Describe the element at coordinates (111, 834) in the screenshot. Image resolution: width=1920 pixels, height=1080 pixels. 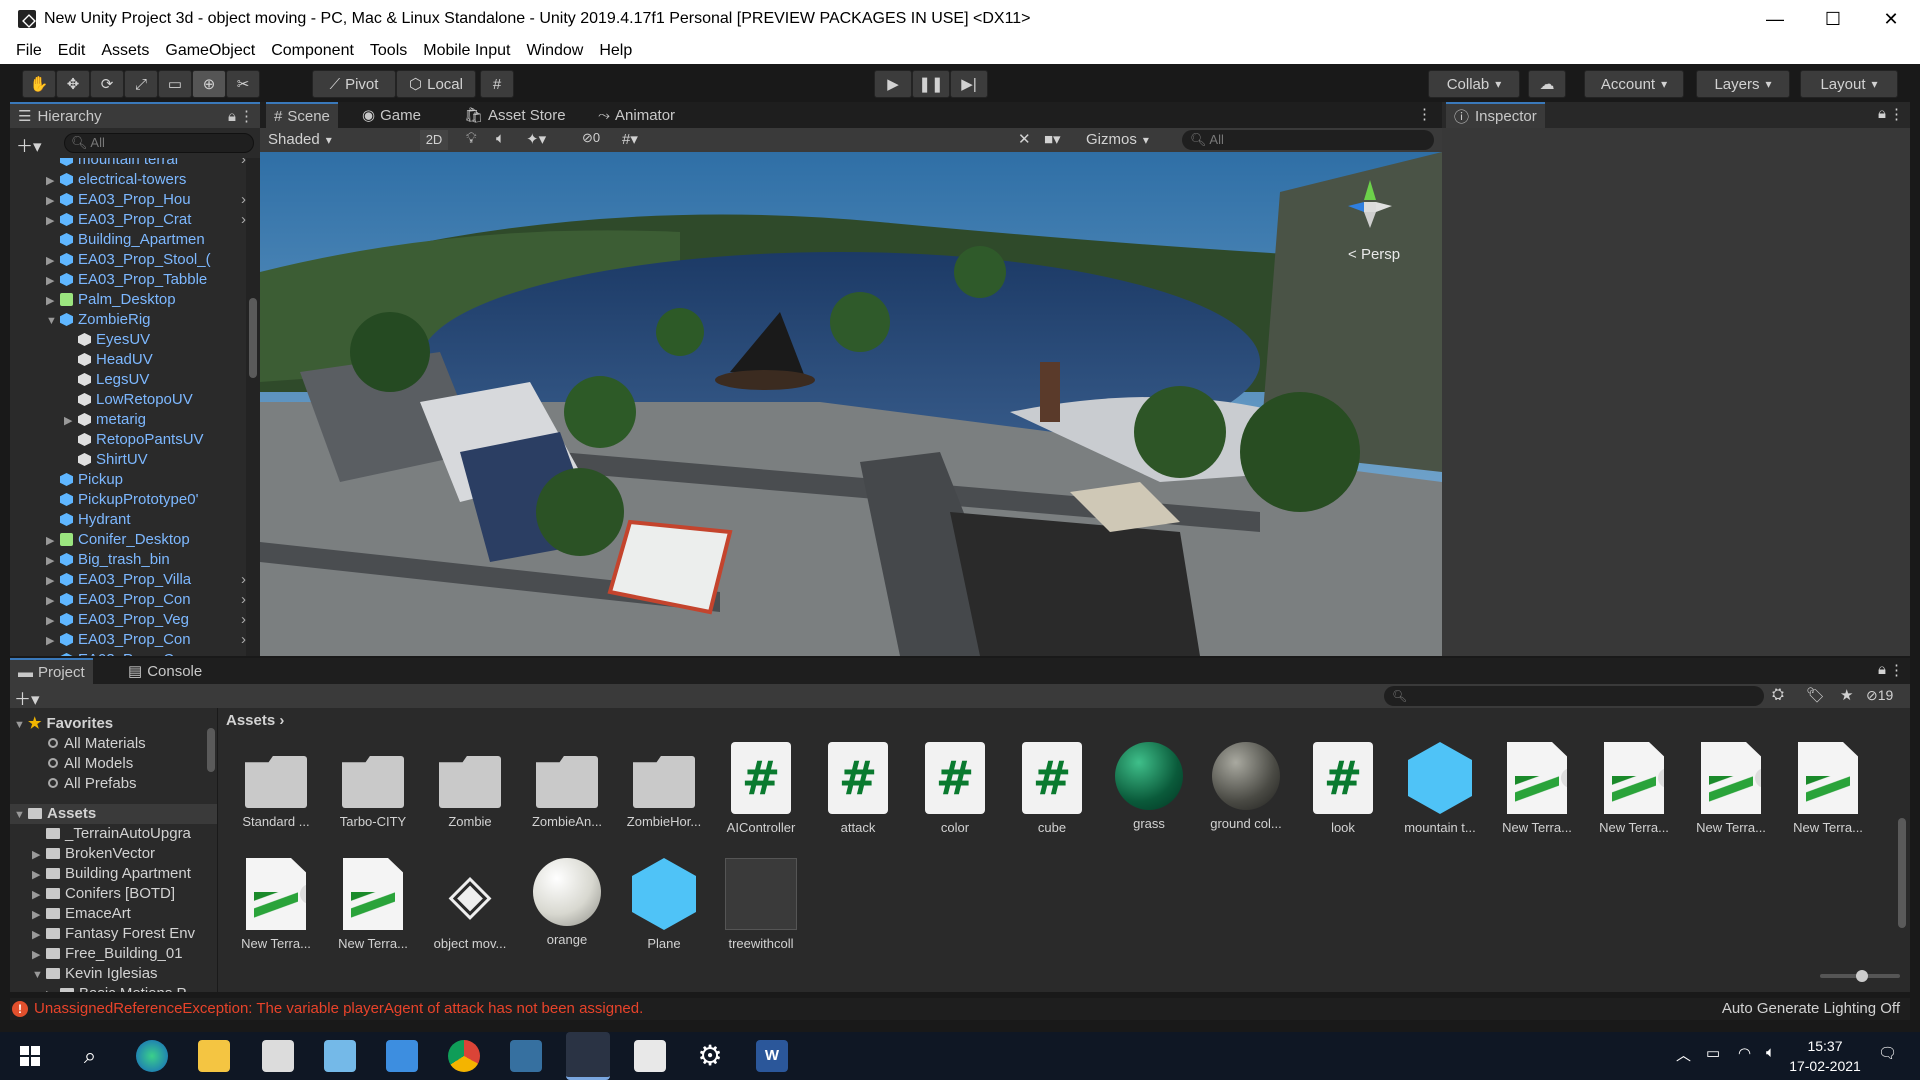
I see `assets-folder-item: _TerrainAutoUpgra` at that location.